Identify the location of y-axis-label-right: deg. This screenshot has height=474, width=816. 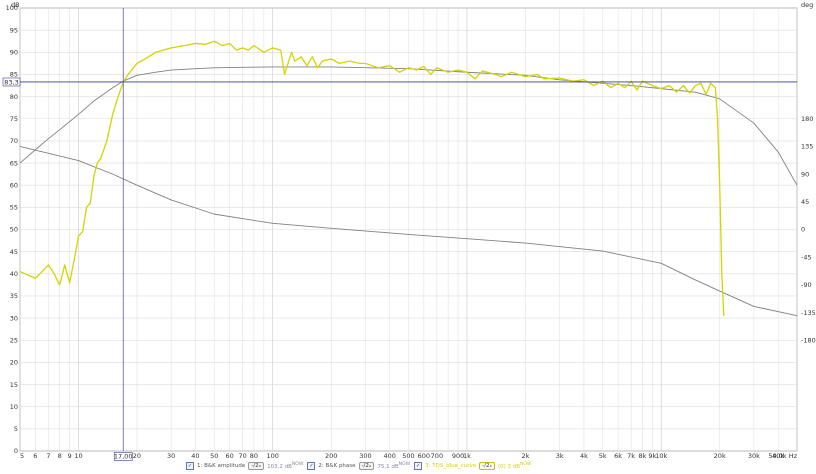
(807, 5).